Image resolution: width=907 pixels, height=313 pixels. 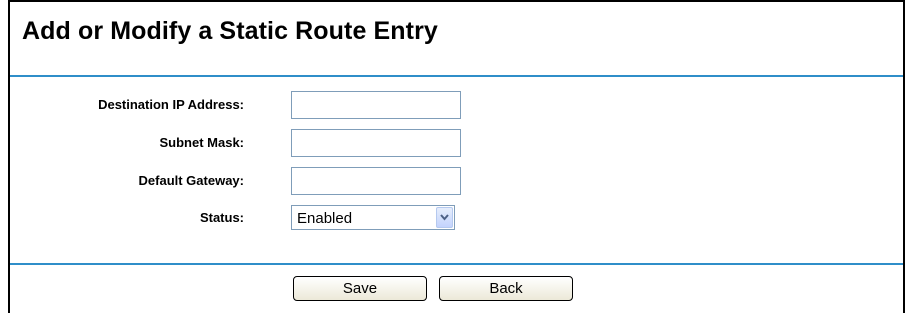 I want to click on subnet-mask-label: Subnet Mask:, so click(x=201, y=142).